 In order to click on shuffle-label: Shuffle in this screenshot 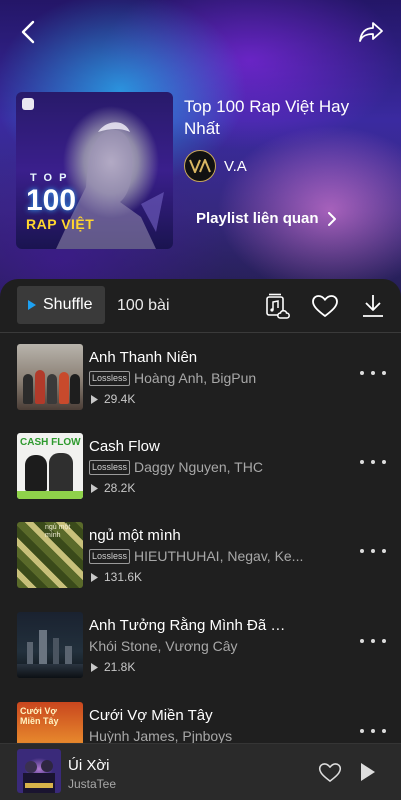, I will do `click(68, 304)`.